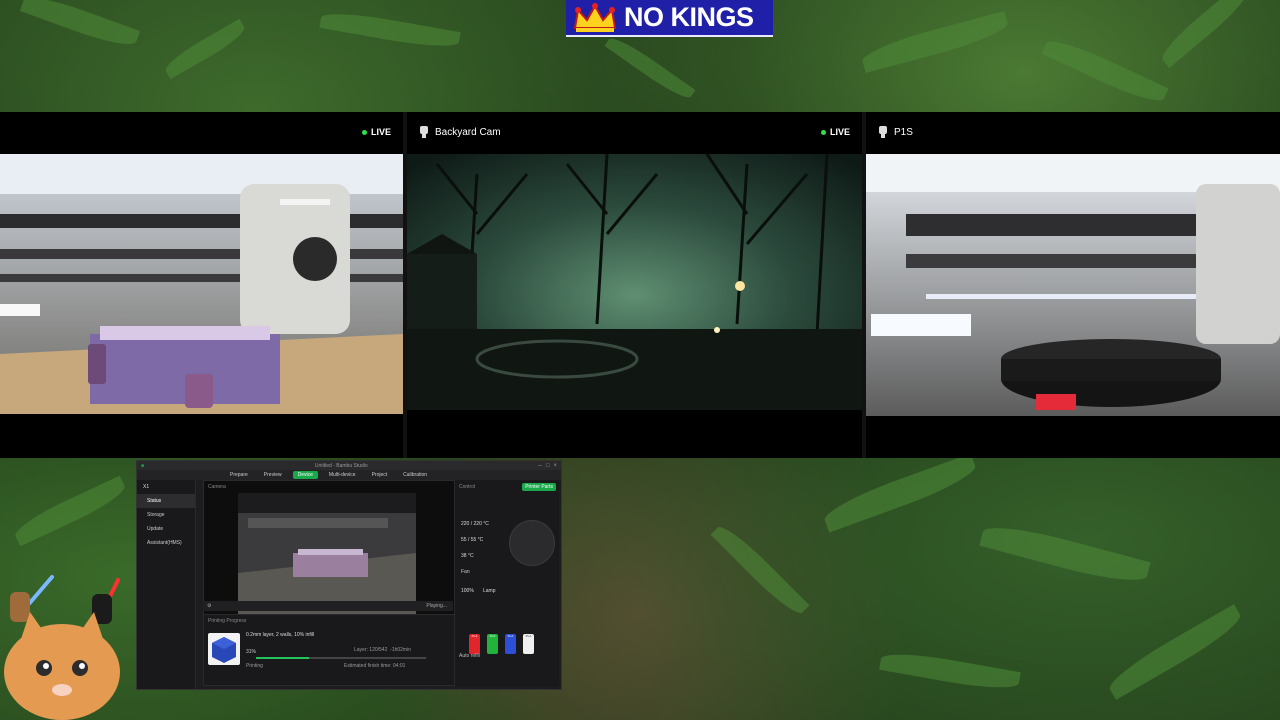 This screenshot has width=1280, height=720. Describe the element at coordinates (217, 487) in the screenshot. I see `camera-label: Camera` at that location.